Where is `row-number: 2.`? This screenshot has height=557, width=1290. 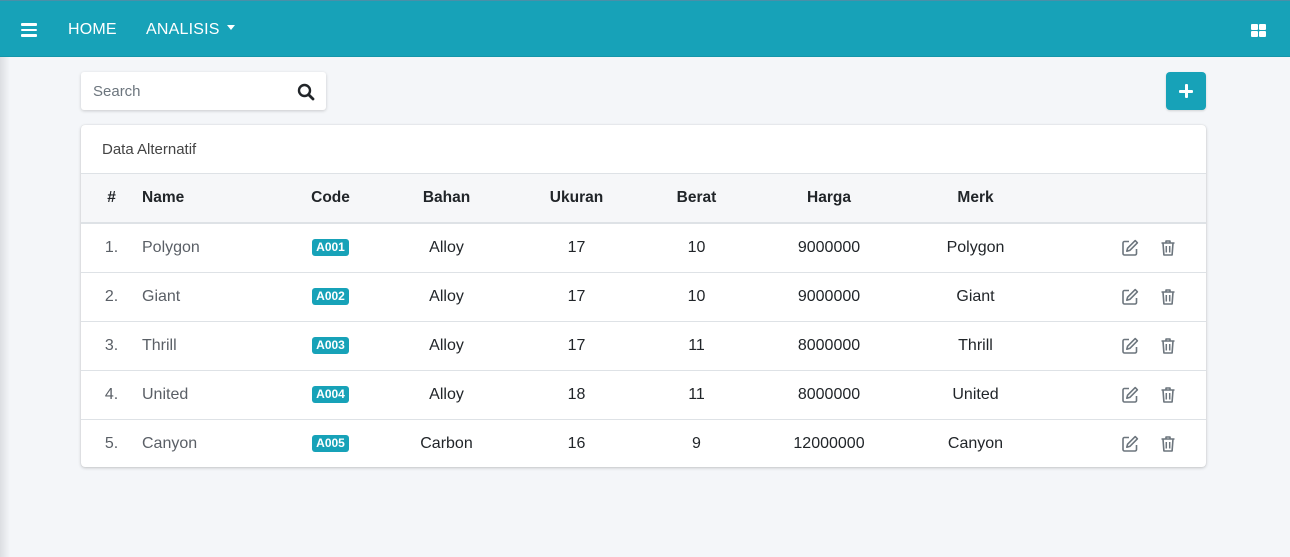
row-number: 2. is located at coordinates (111, 296).